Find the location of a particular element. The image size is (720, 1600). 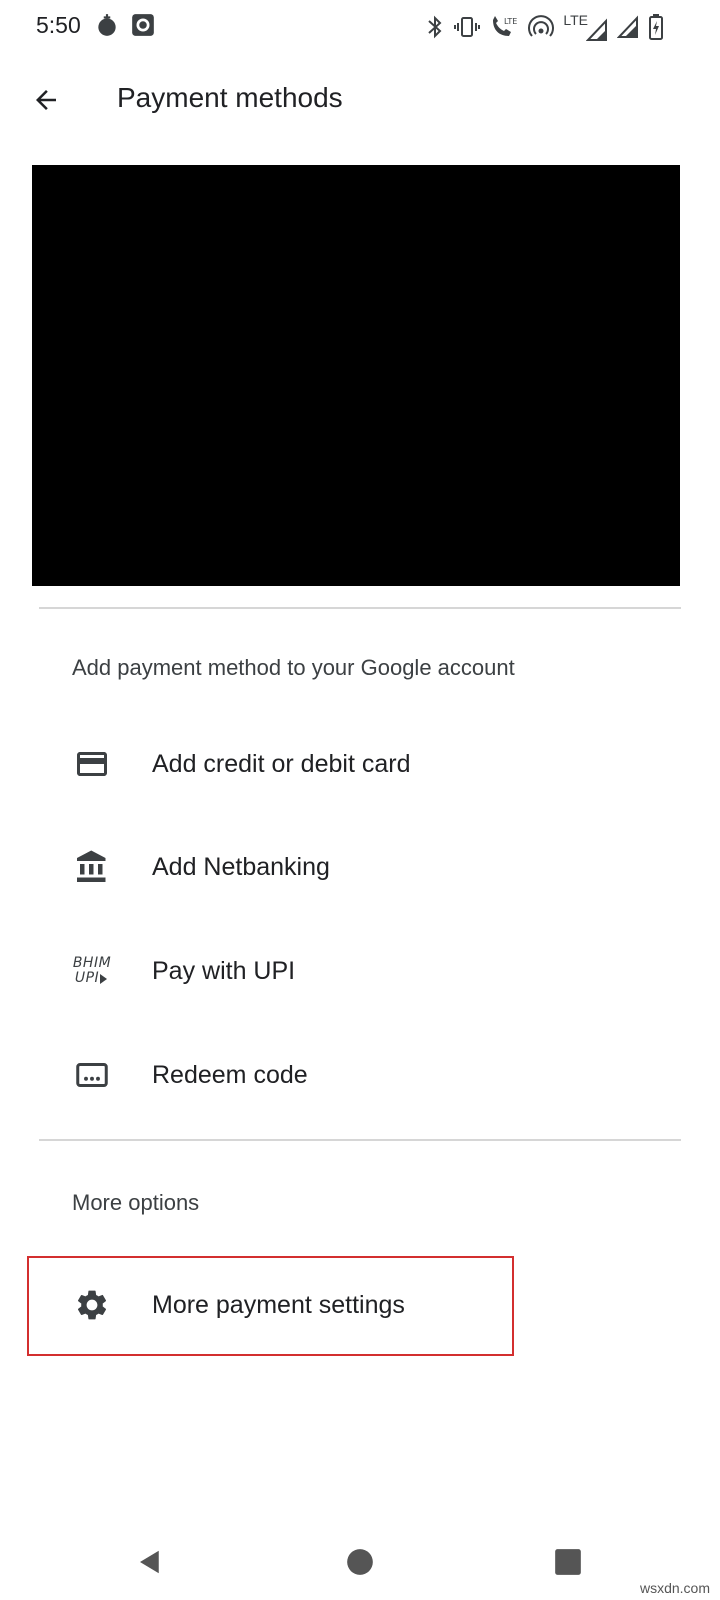

nav-recents-icon is located at coordinates (568, 1562).